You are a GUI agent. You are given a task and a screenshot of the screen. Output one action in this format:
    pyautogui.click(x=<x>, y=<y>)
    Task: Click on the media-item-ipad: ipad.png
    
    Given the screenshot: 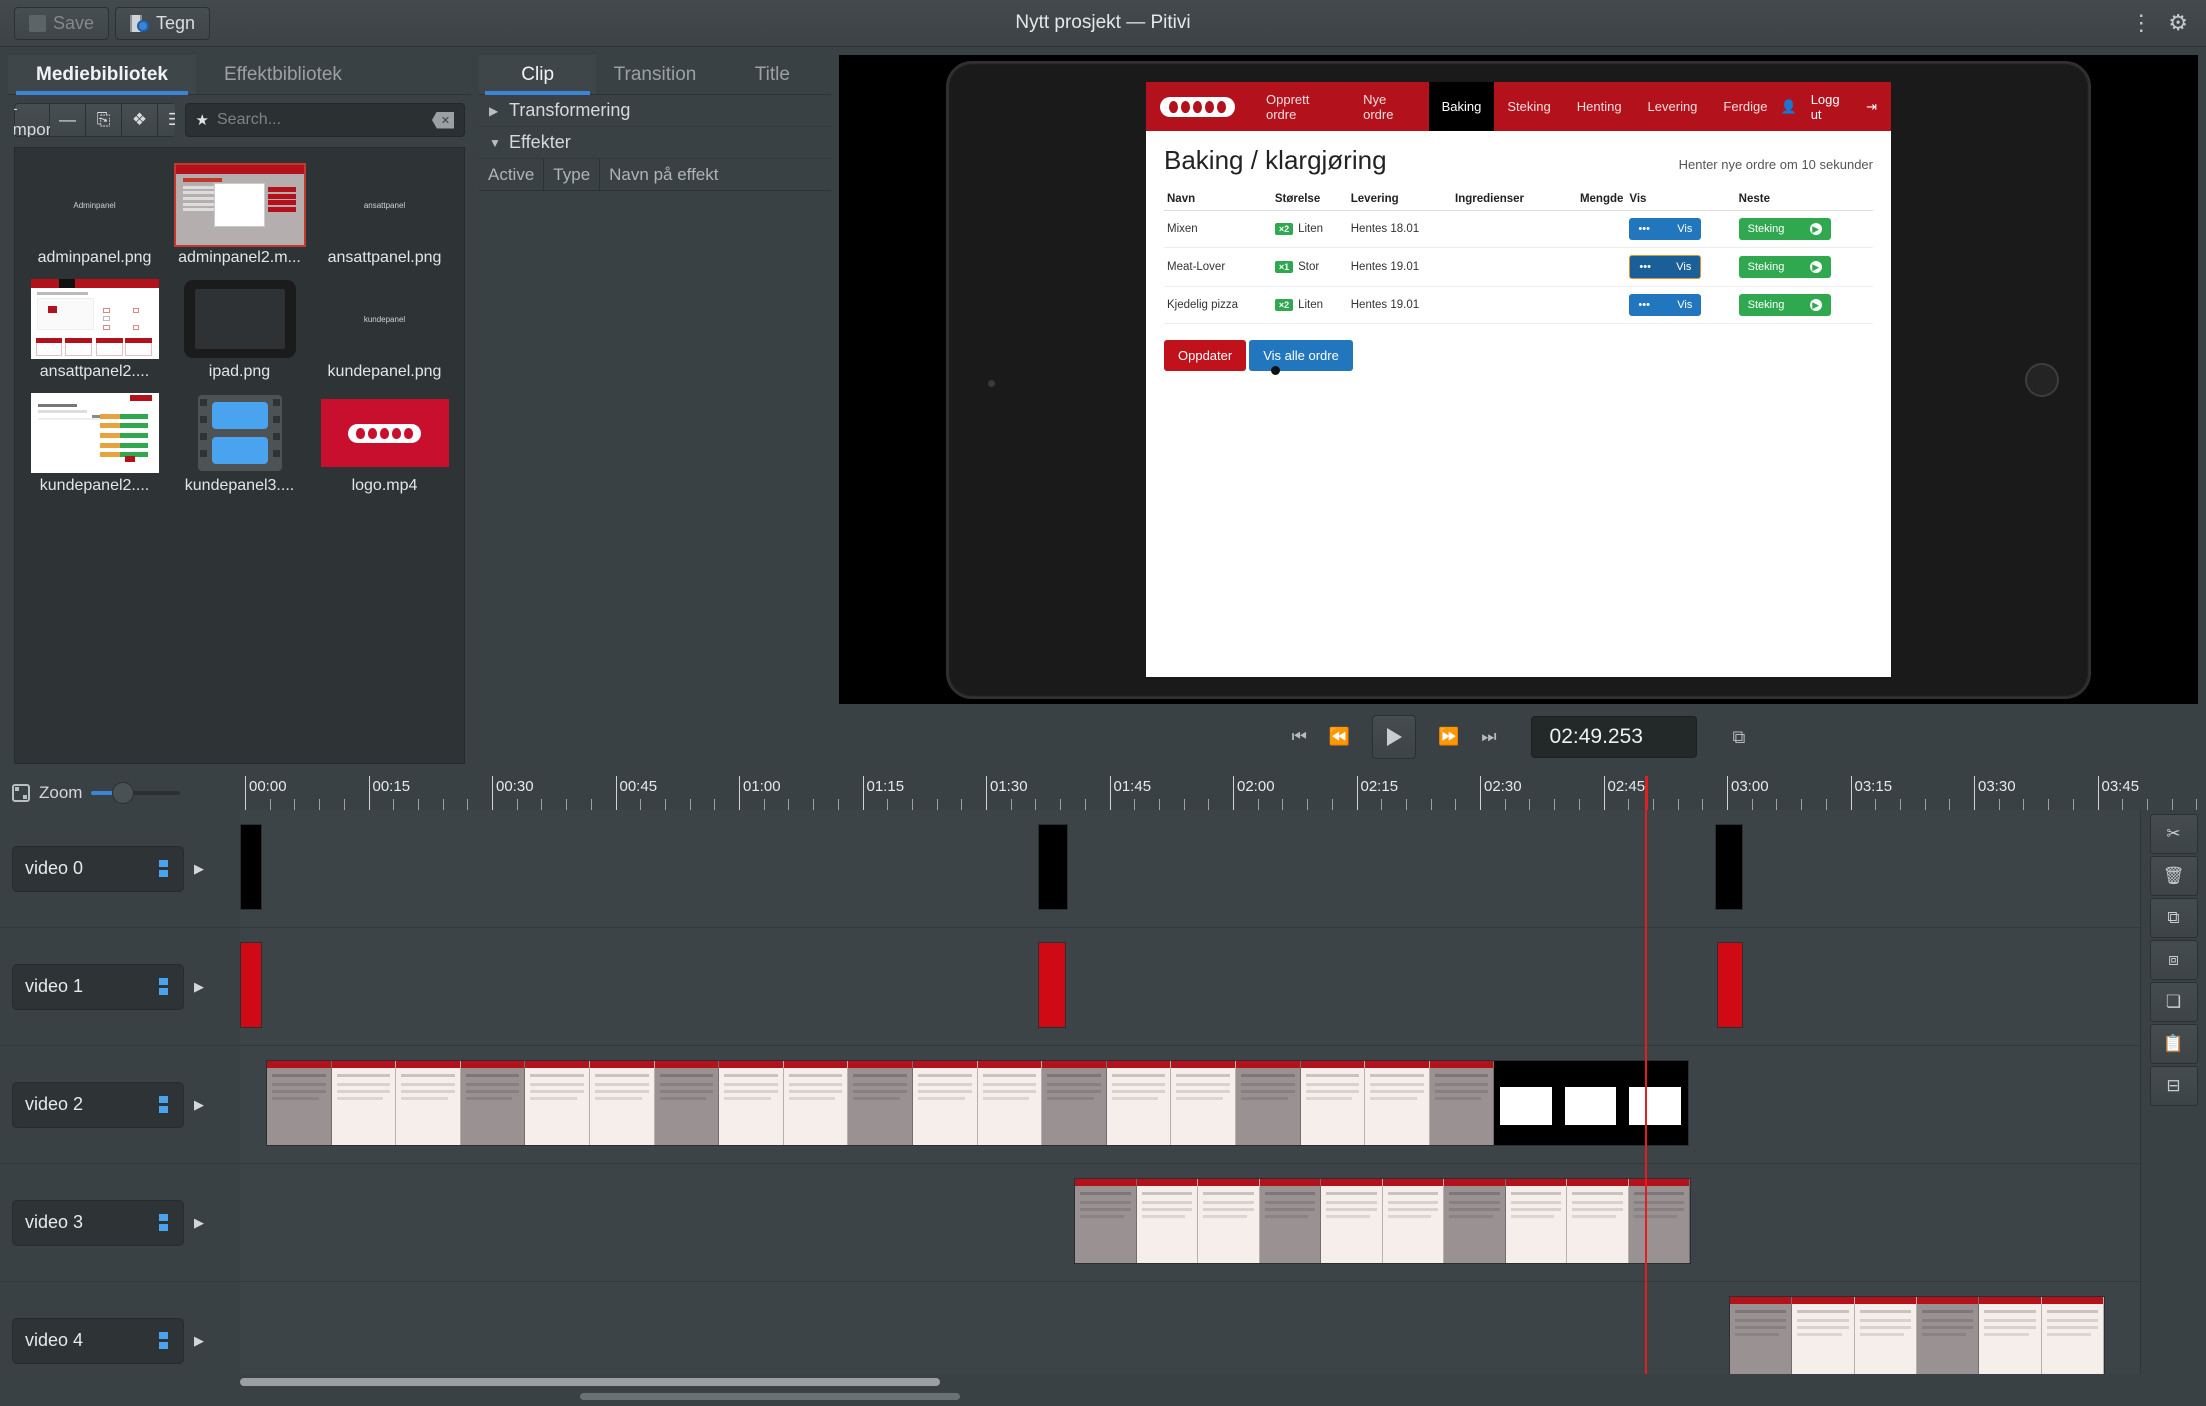 What is the action you would take?
    pyautogui.click(x=239, y=330)
    